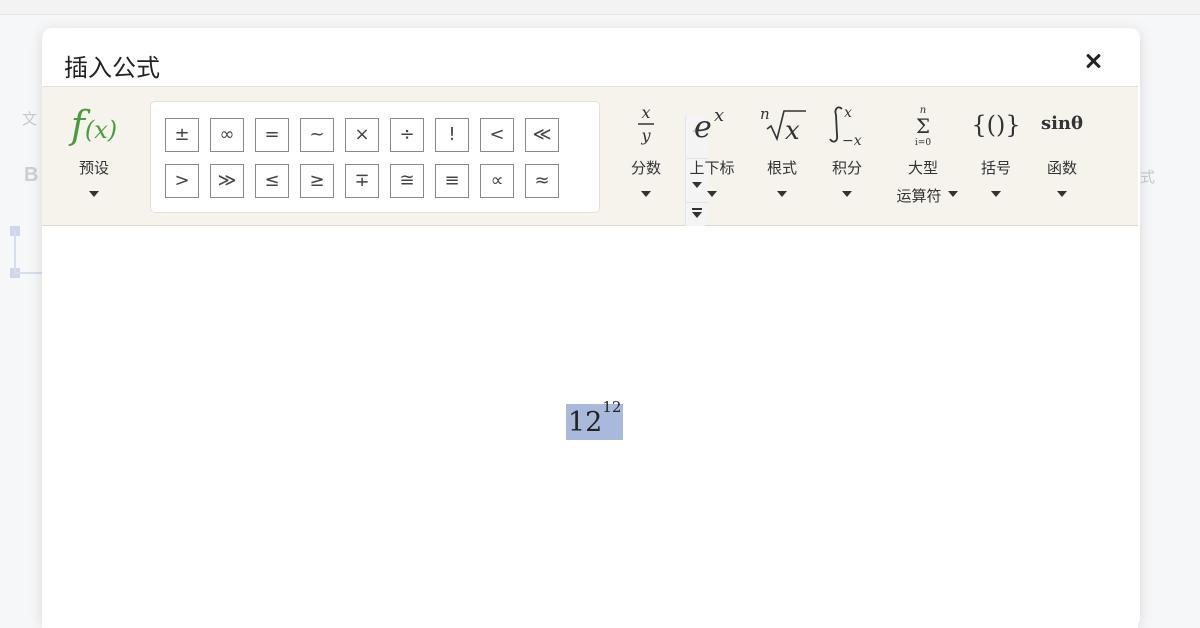 The image size is (1200, 628). What do you see at coordinates (362, 181) in the screenshot?
I see `symbol-button: ∓` at bounding box center [362, 181].